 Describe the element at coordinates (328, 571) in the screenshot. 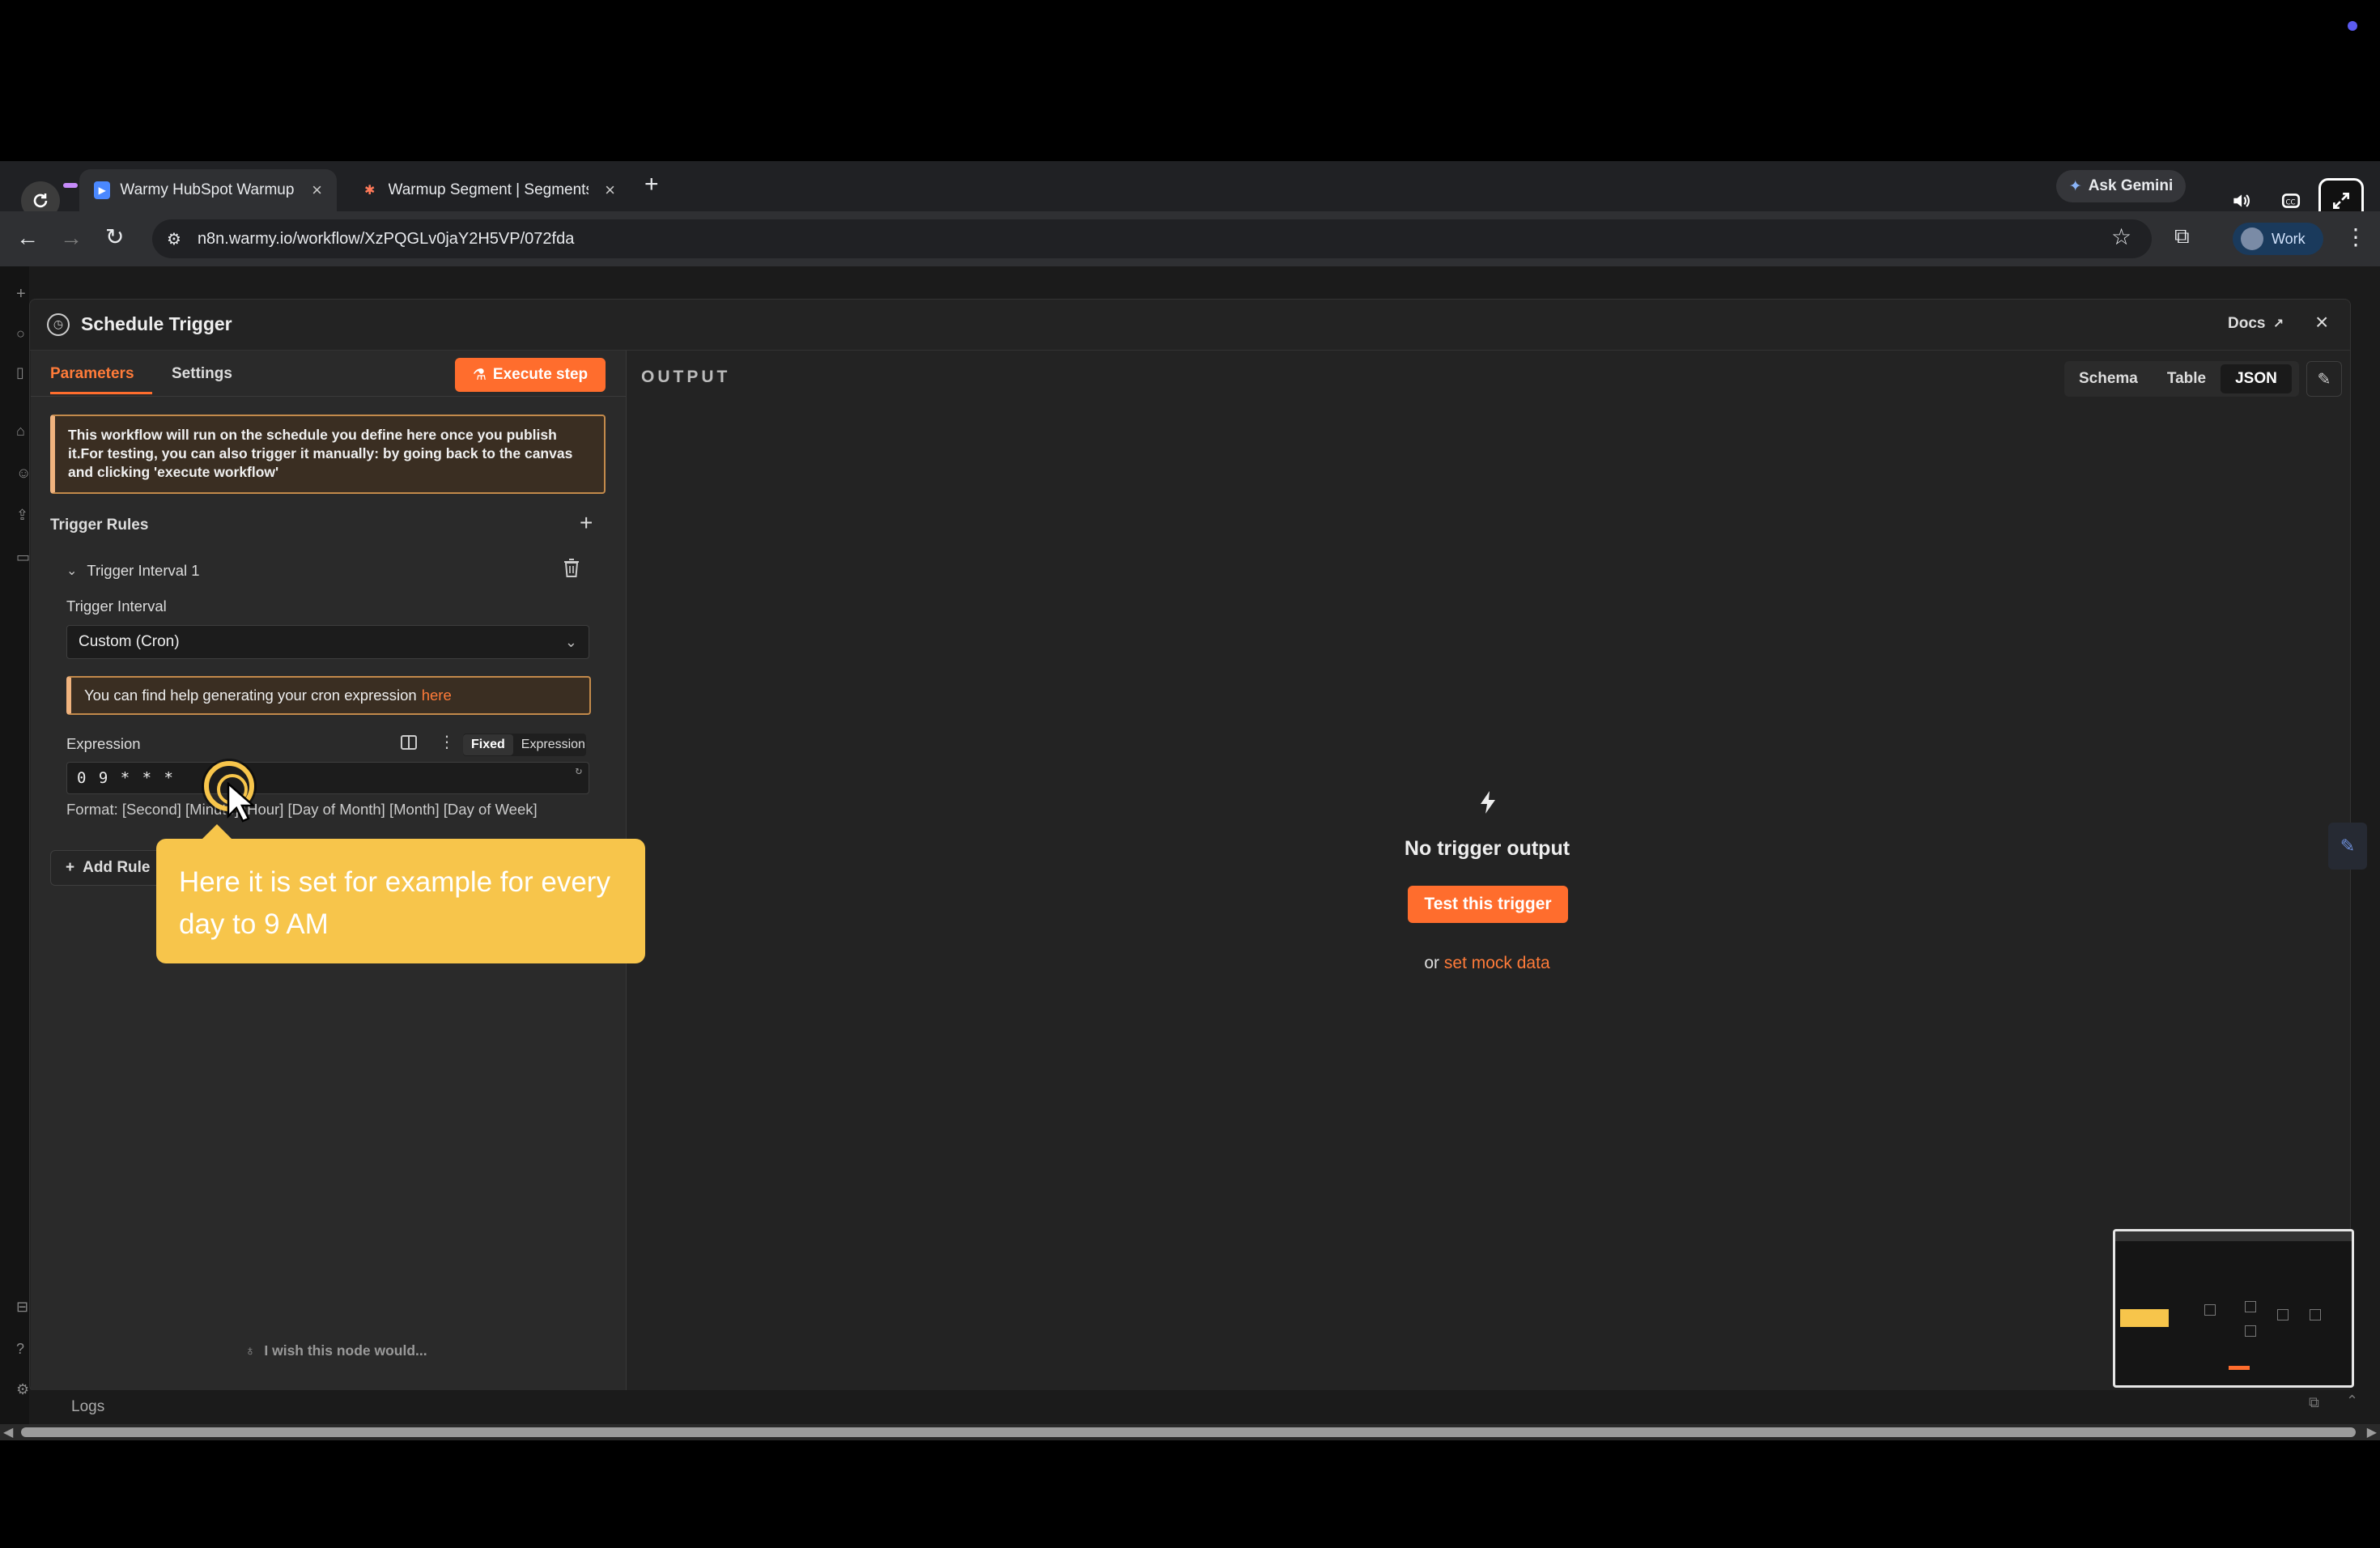

I see `trigger-interval-item: ⌄ Trigger Interval 1` at that location.